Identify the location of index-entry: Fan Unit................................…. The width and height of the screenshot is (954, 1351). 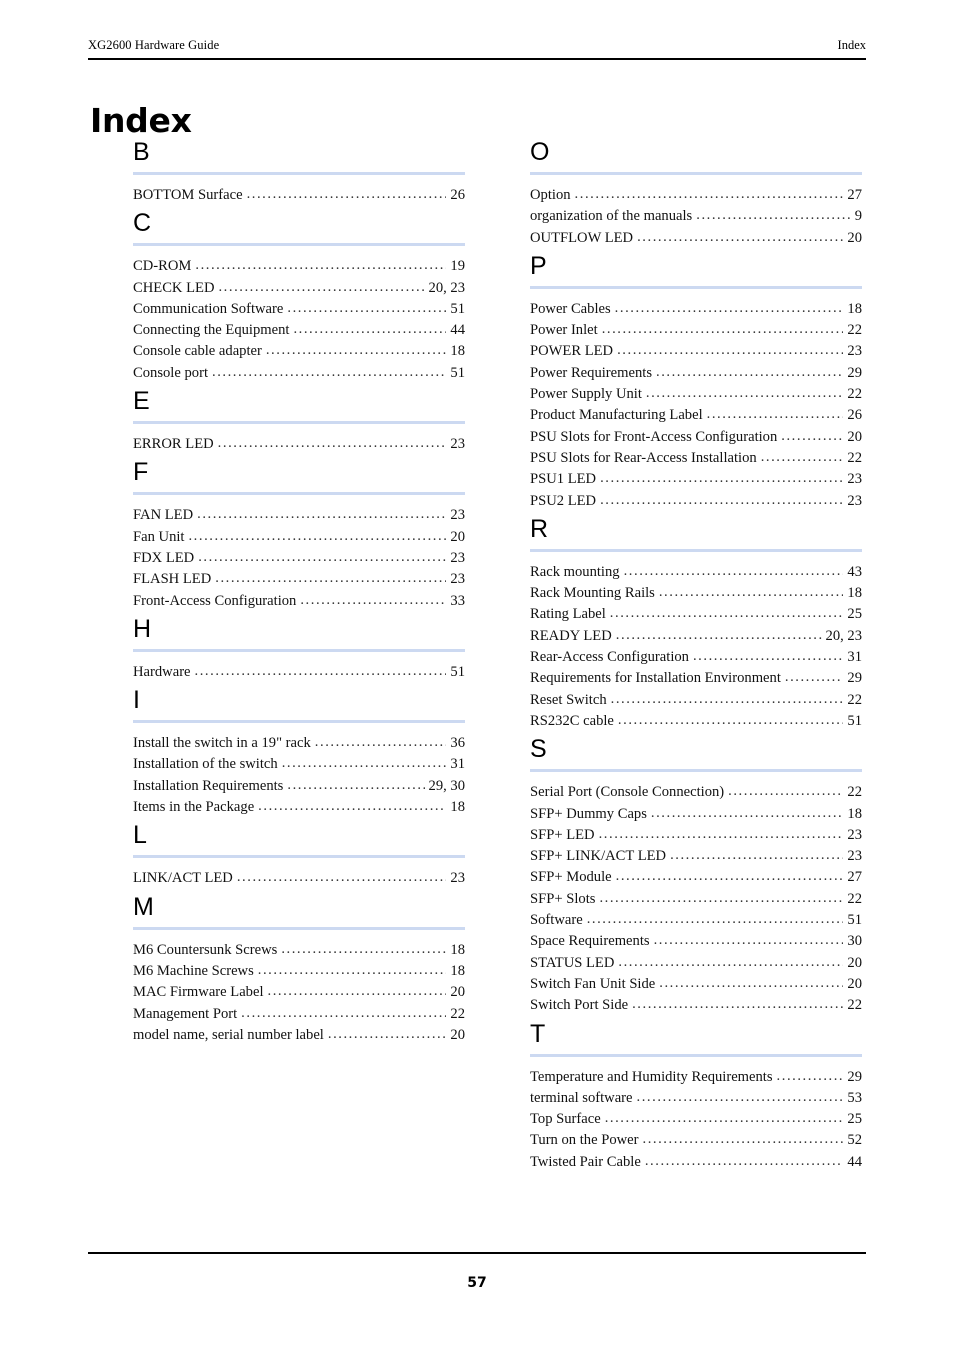
(299, 537).